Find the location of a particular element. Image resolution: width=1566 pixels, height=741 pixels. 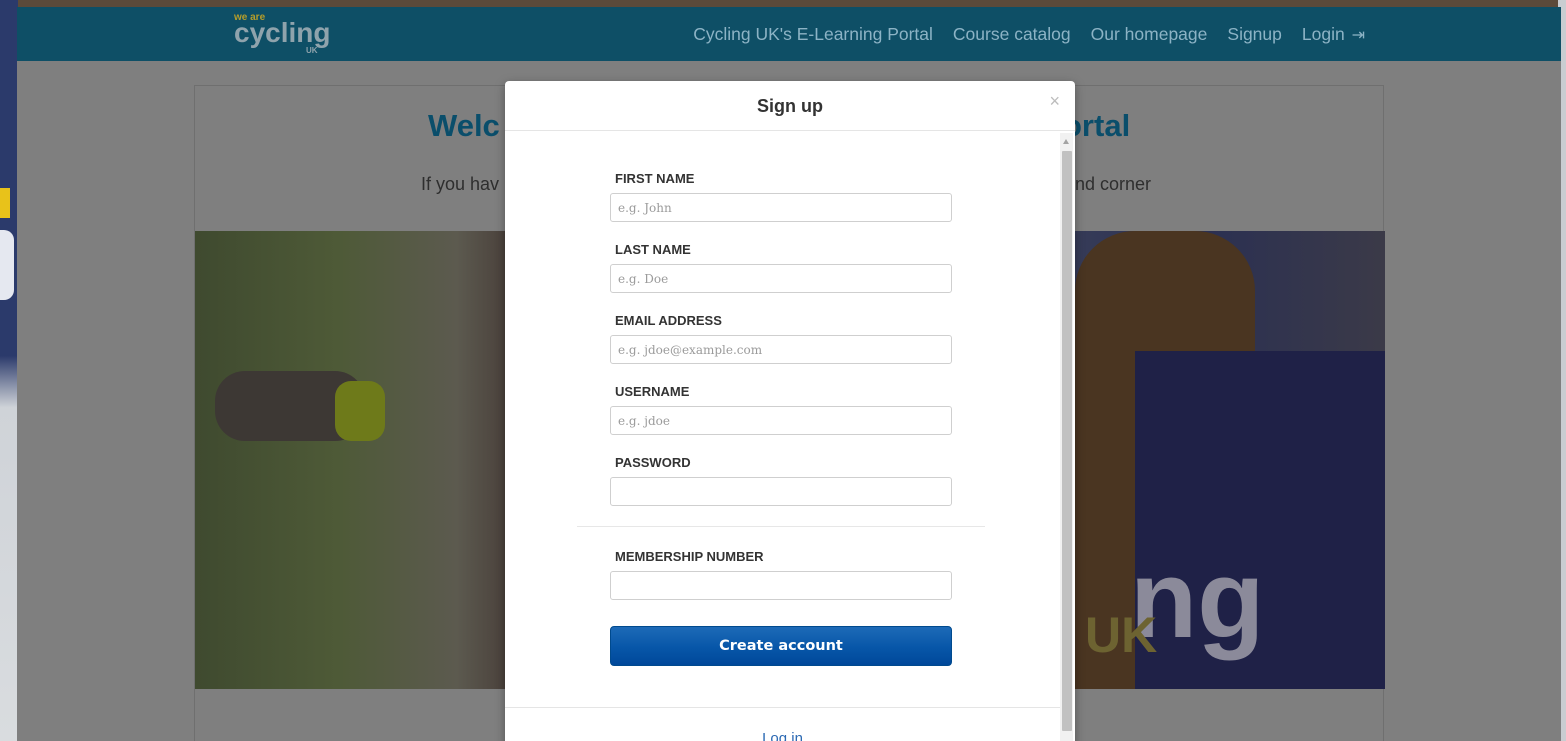

first-name-input is located at coordinates (781, 207).